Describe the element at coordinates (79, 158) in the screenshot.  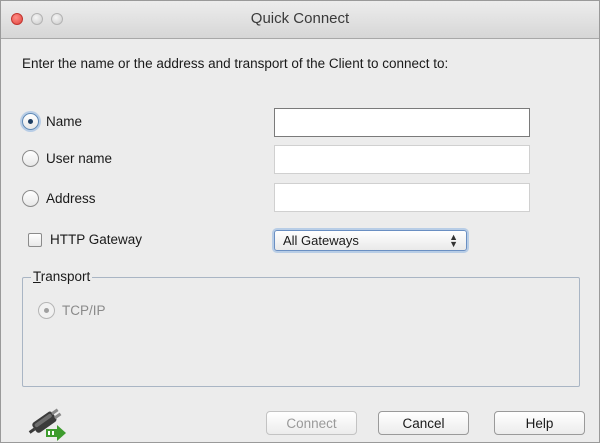
I see `username-radio-label: User name` at that location.